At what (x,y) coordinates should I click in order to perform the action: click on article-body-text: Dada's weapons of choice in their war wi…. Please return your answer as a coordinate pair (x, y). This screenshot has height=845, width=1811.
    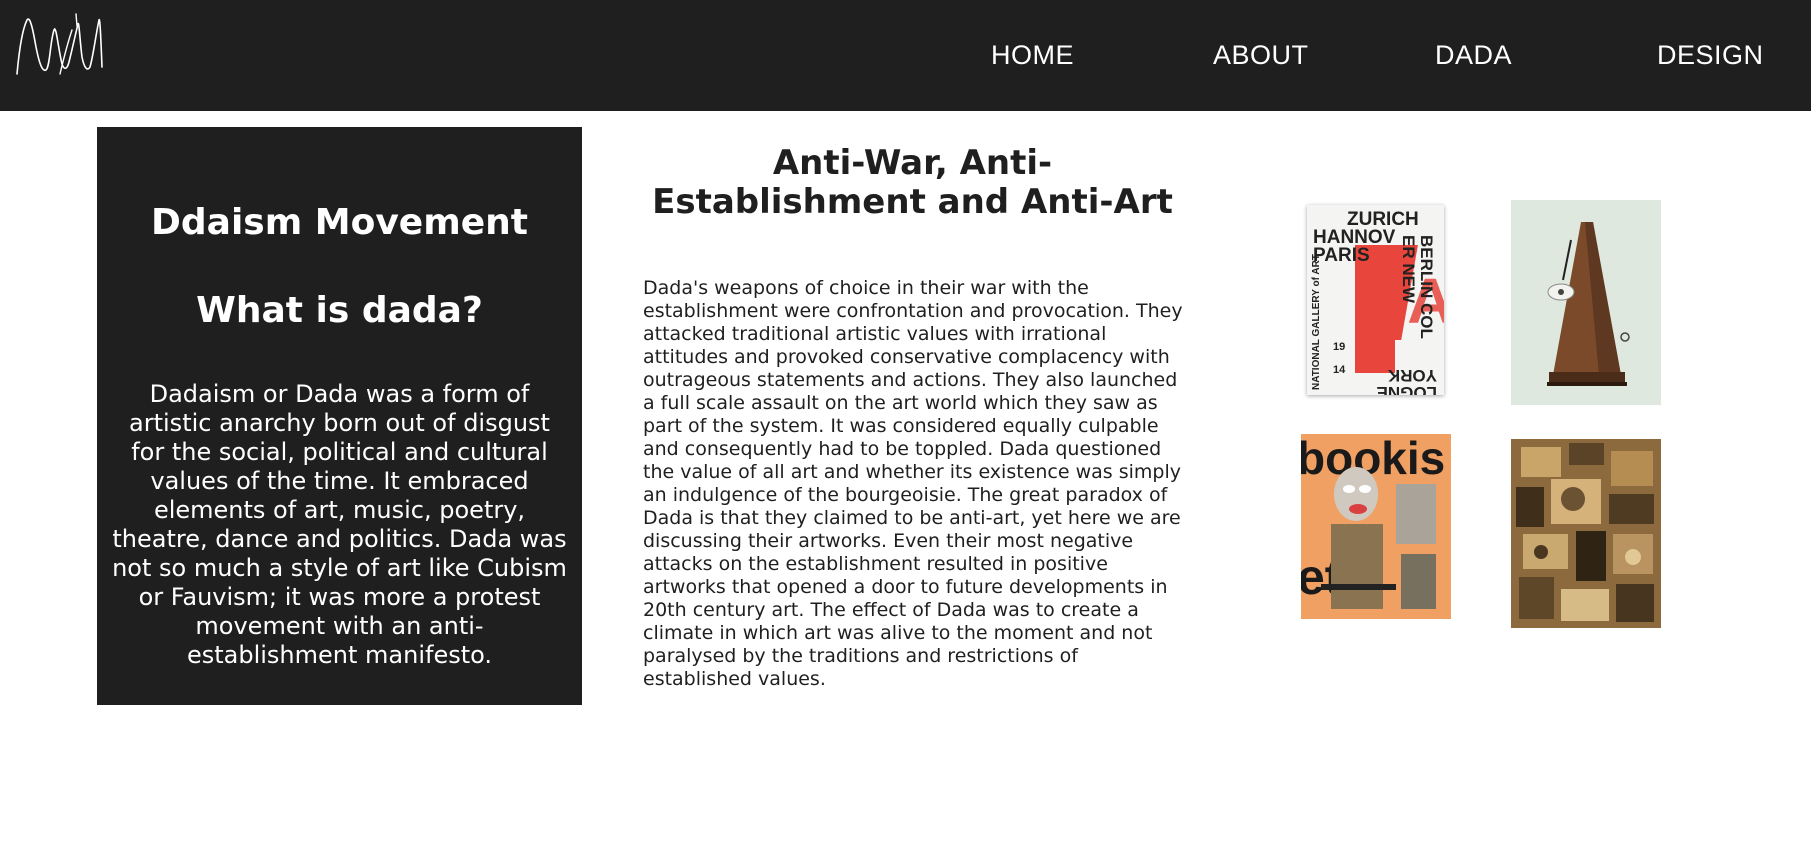
    Looking at the image, I should click on (913, 483).